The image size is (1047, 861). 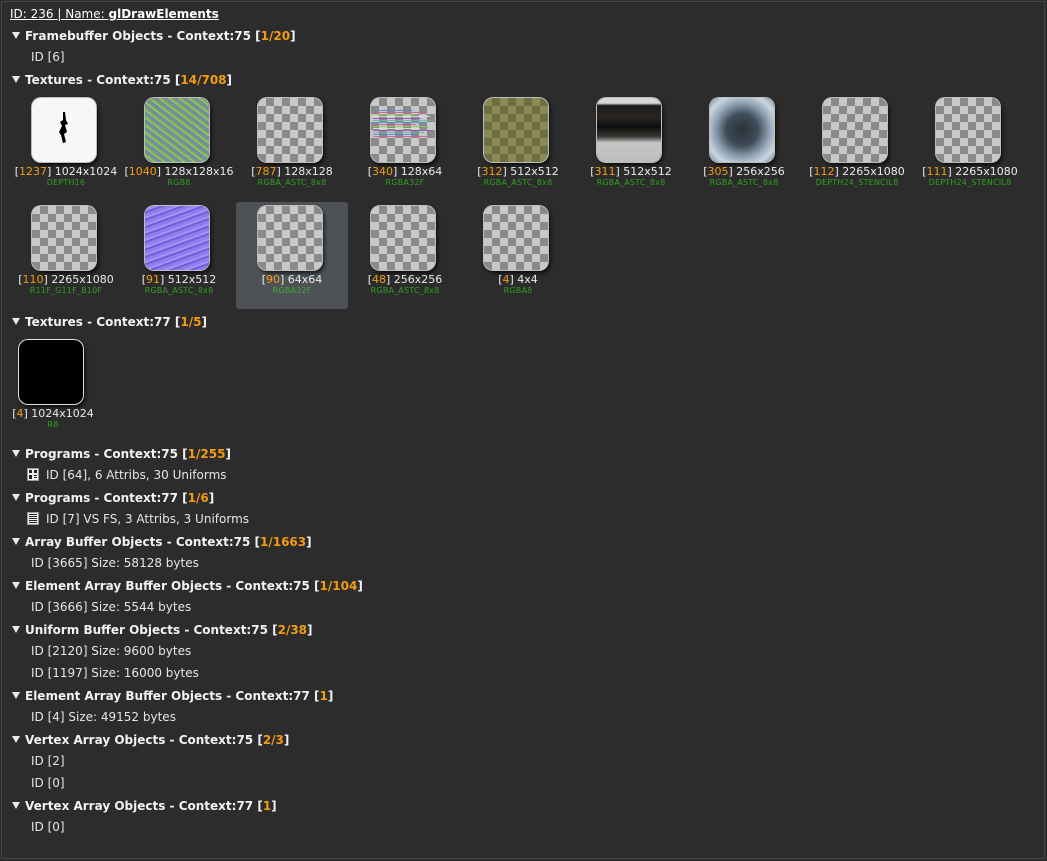 What do you see at coordinates (140, 542) in the screenshot?
I see `section-title: Array Buffer Objects - Context:75` at bounding box center [140, 542].